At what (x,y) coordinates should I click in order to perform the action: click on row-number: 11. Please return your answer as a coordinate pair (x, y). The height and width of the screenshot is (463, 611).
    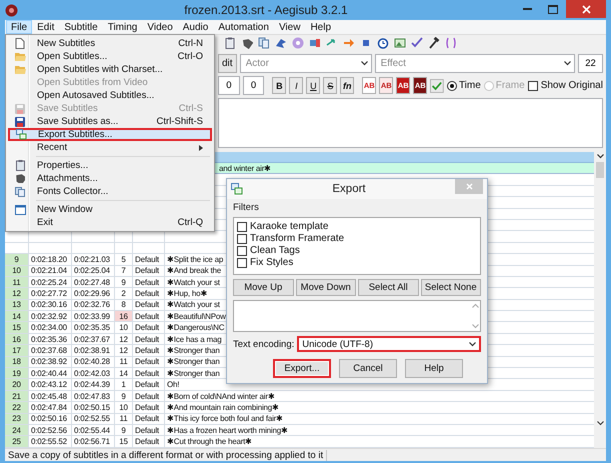
    Looking at the image, I should click on (17, 282).